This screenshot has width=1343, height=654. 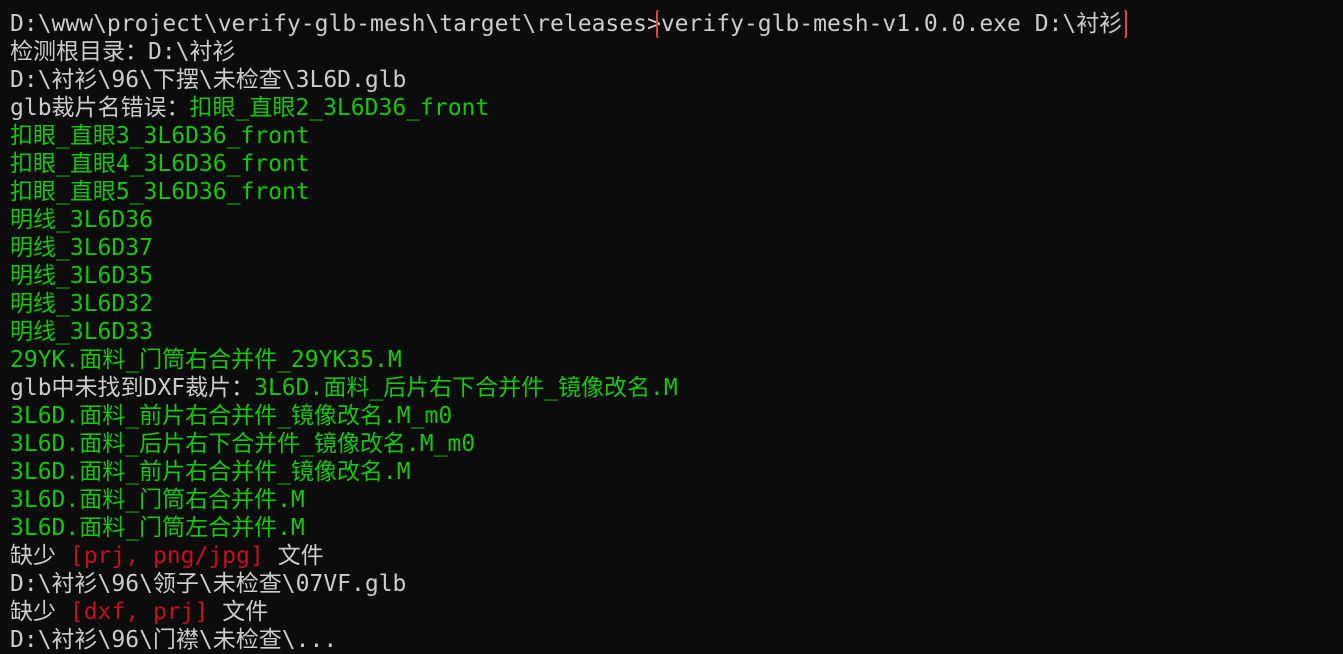 I want to click on missing-dxf-item: 3L6D.面料_前片右合并件_镜像改名.M_m0, so click(x=231, y=416).